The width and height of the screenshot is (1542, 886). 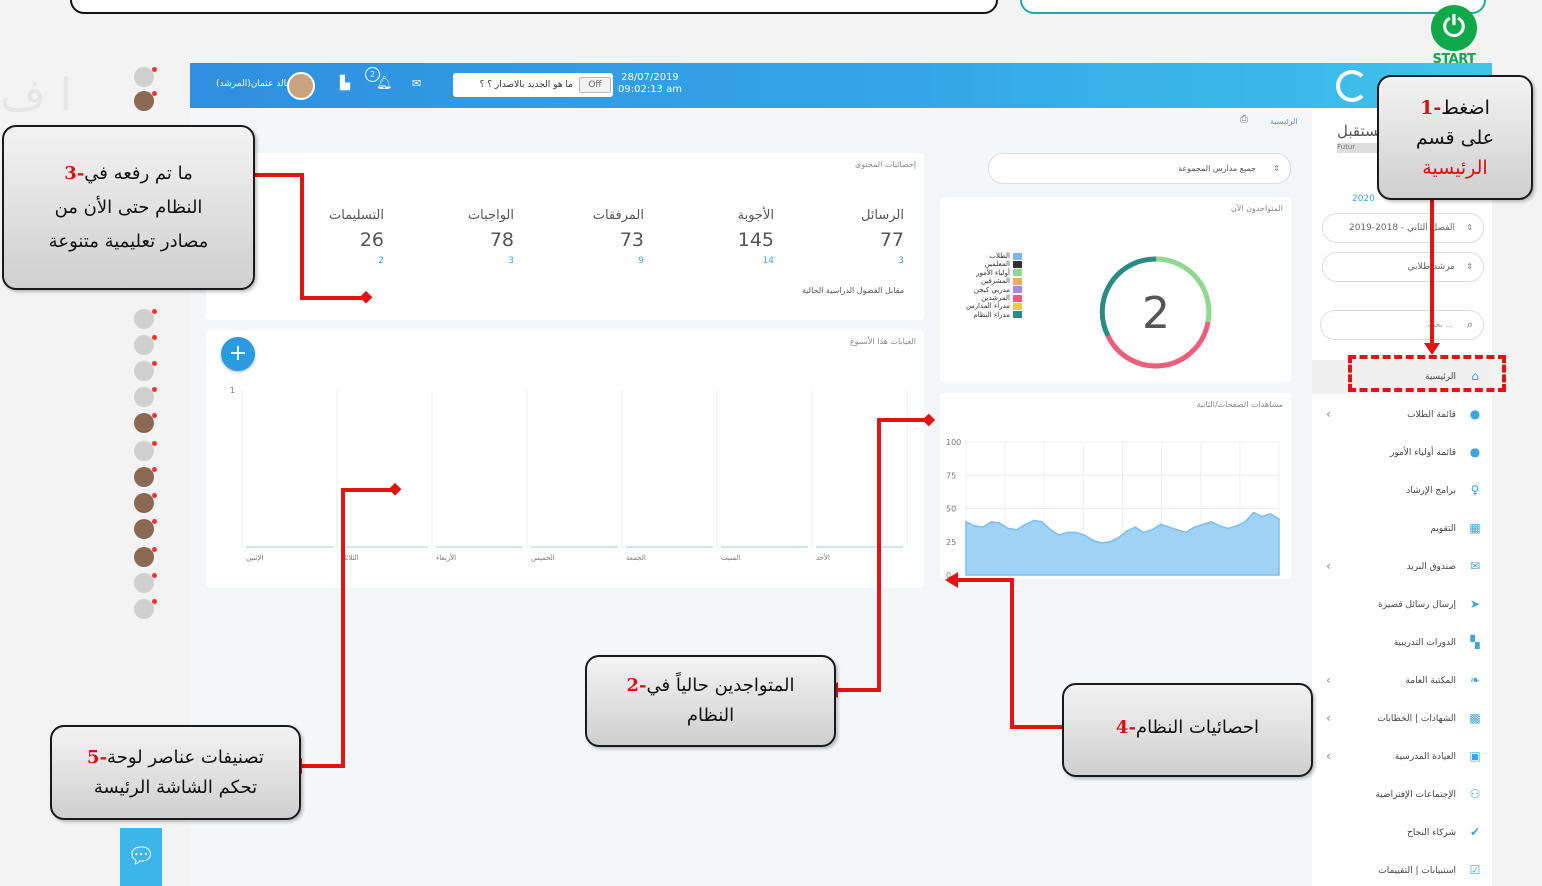 What do you see at coordinates (232, 390) in the screenshot?
I see `y-tick-label: 1` at bounding box center [232, 390].